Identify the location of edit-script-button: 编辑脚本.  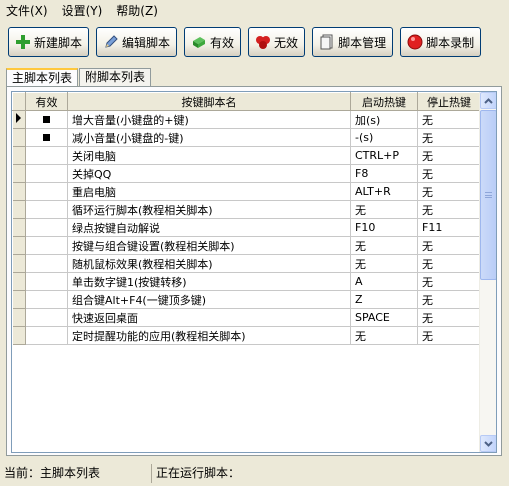
(137, 42).